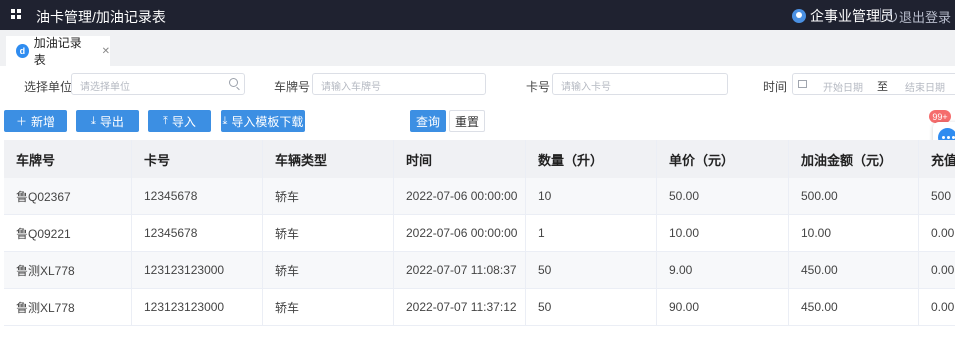  Describe the element at coordinates (843, 86) in the screenshot. I see `start-date-placeholder: 开始日期` at that location.